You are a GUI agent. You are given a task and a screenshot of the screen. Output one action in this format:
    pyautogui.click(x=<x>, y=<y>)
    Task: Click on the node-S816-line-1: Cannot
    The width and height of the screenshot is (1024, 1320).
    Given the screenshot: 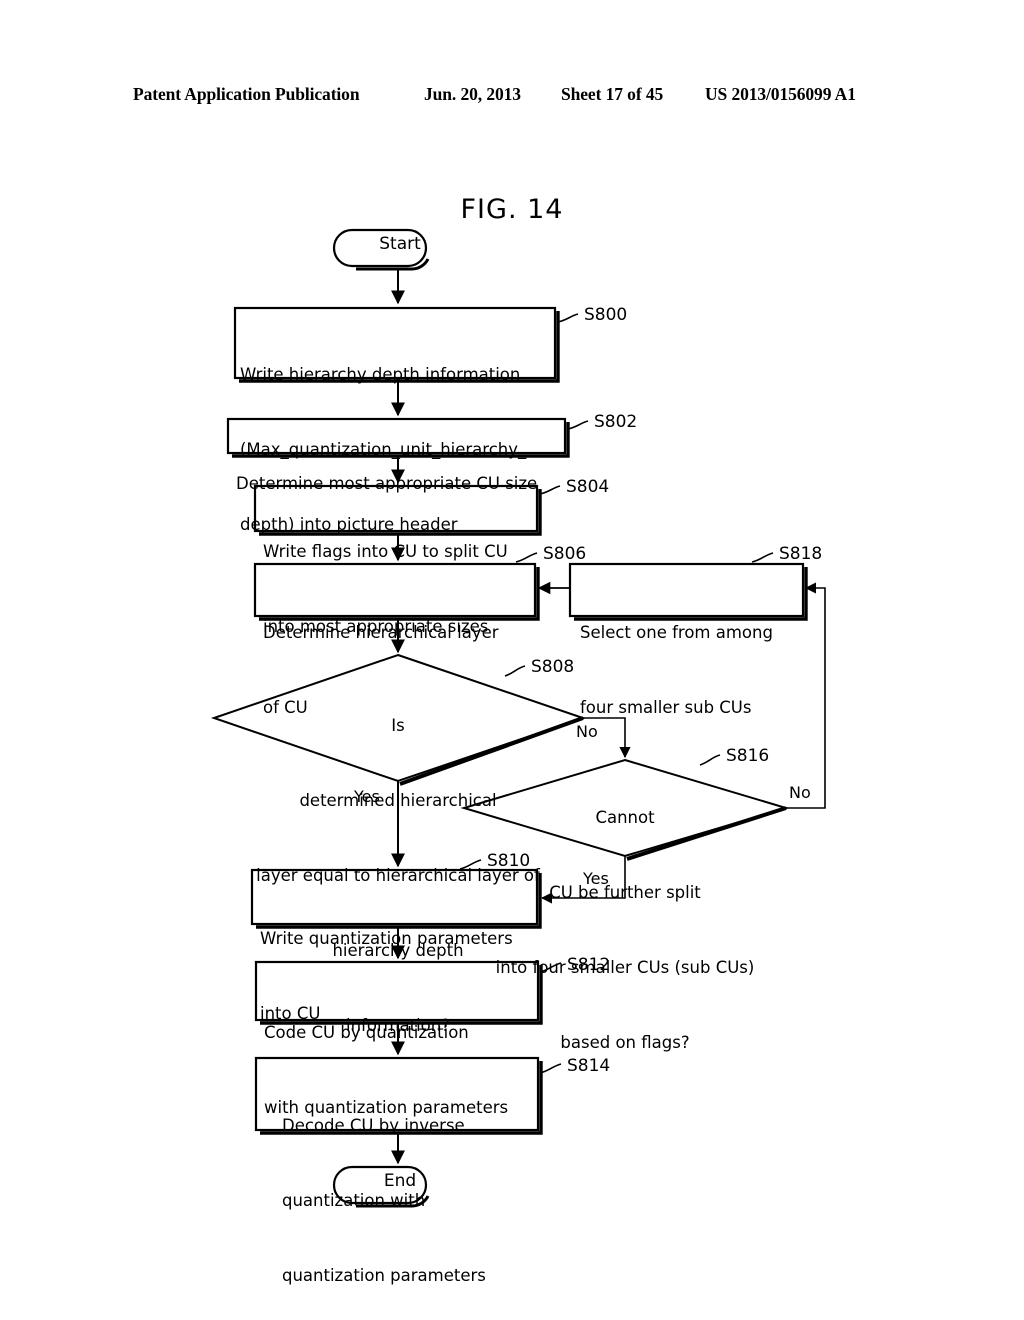 What is the action you would take?
    pyautogui.click(x=625, y=817)
    